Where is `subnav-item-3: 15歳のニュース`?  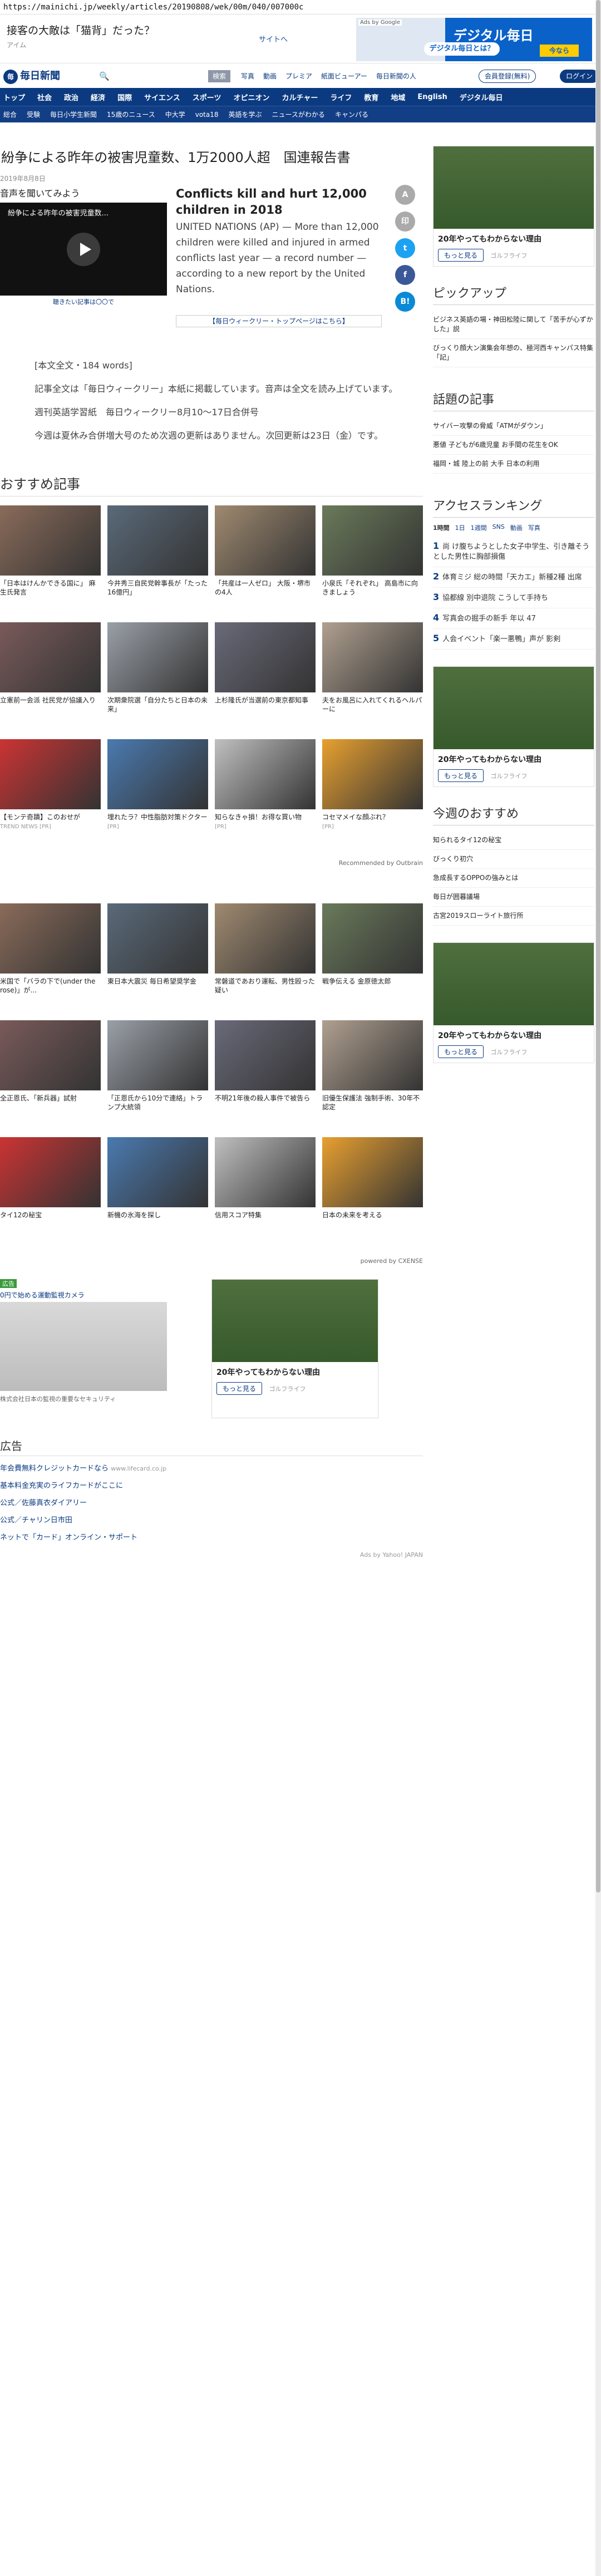
subnav-item-3: 15歳のニュース is located at coordinates (131, 114).